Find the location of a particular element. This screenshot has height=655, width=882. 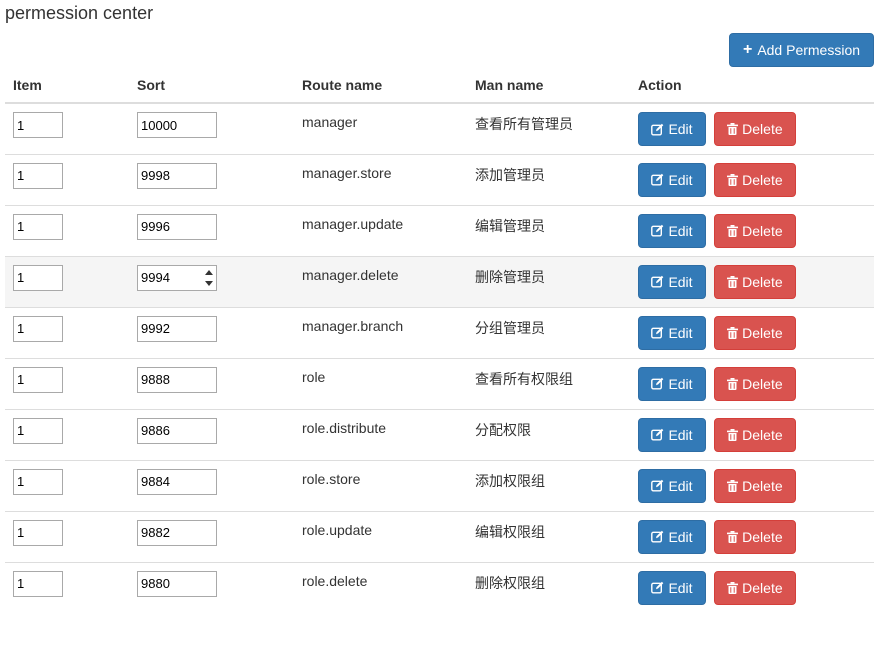

man-name: 添加管理员 is located at coordinates (510, 174).